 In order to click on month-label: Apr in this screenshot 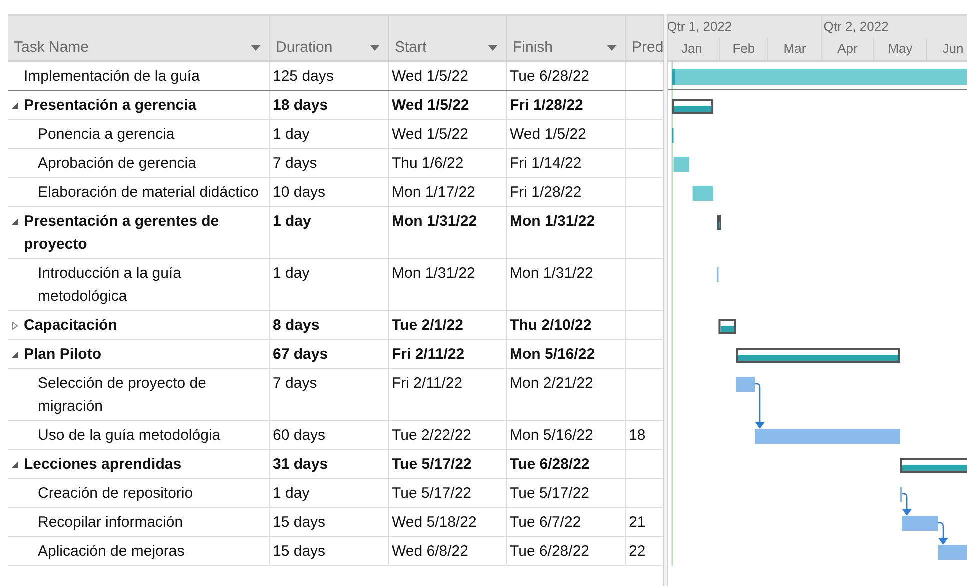, I will do `click(848, 48)`.